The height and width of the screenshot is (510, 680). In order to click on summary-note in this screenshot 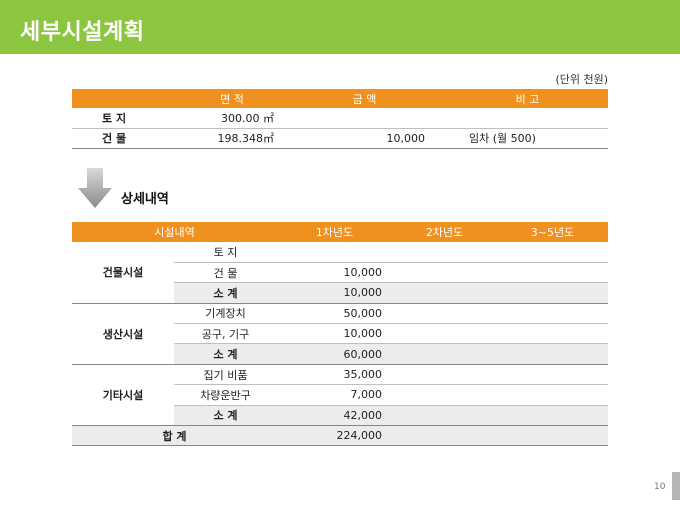, I will do `click(527, 118)`.